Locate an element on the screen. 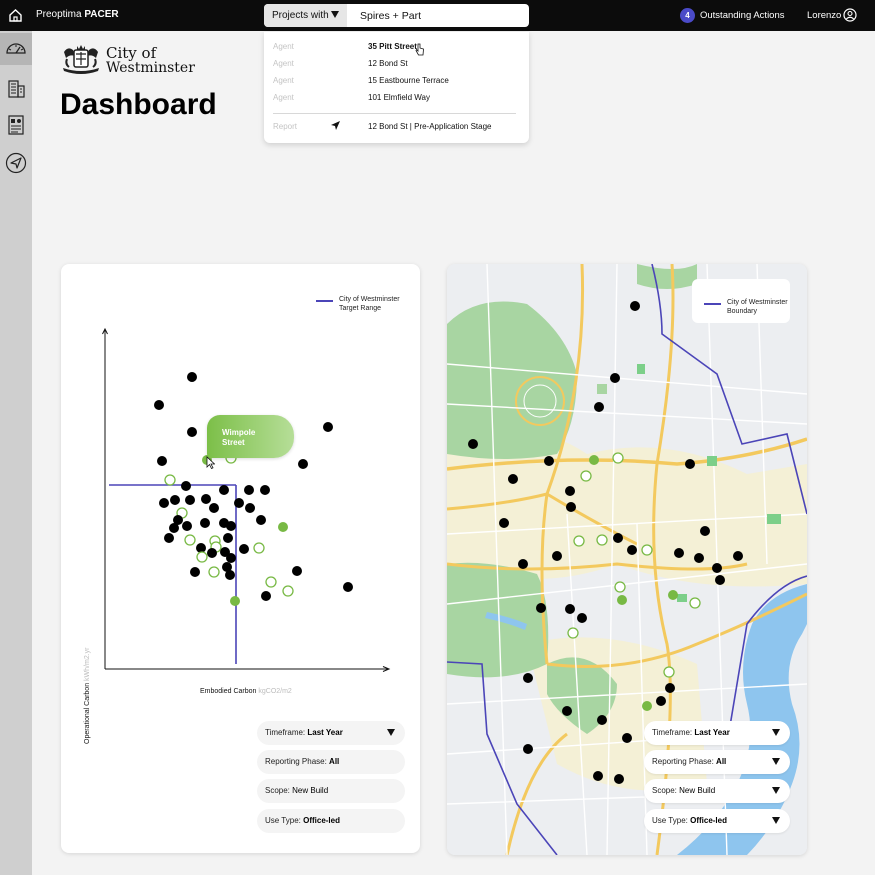 The image size is (875, 875). map-use-type-filter: Use Type: Office-led is located at coordinates (717, 821).